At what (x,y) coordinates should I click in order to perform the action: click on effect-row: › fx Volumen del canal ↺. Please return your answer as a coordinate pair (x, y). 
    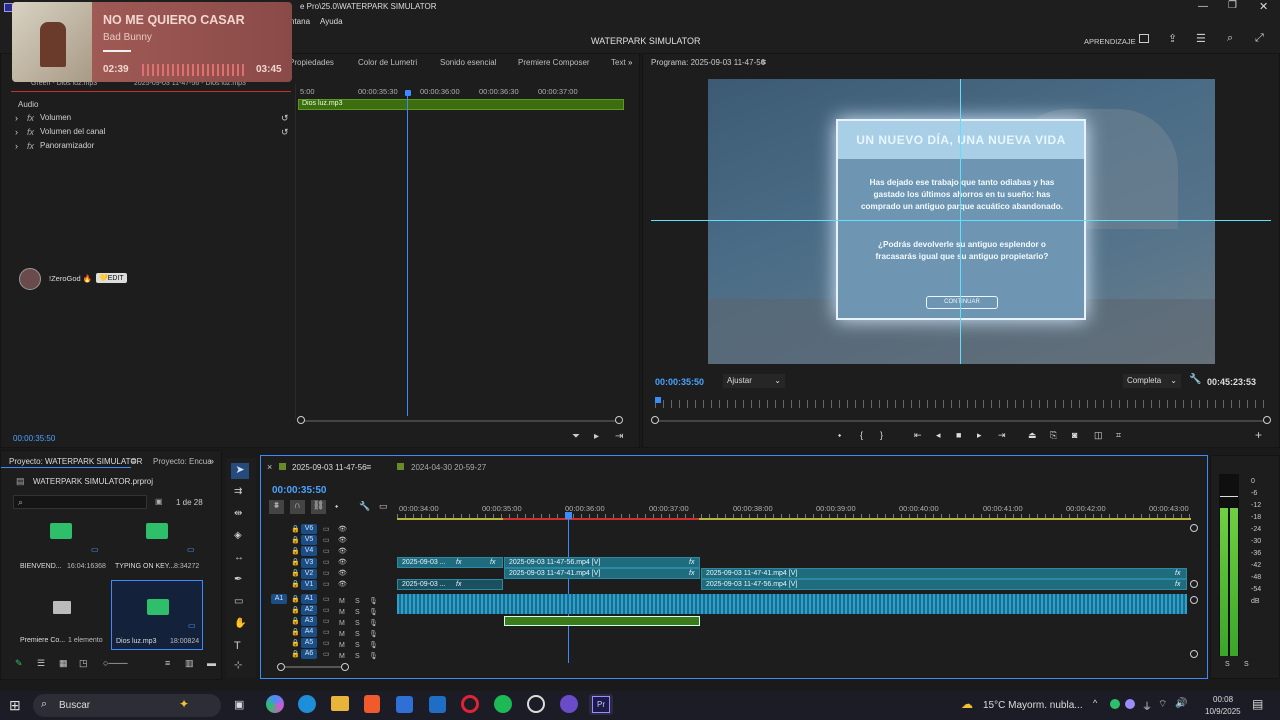
    Looking at the image, I should click on (155, 133).